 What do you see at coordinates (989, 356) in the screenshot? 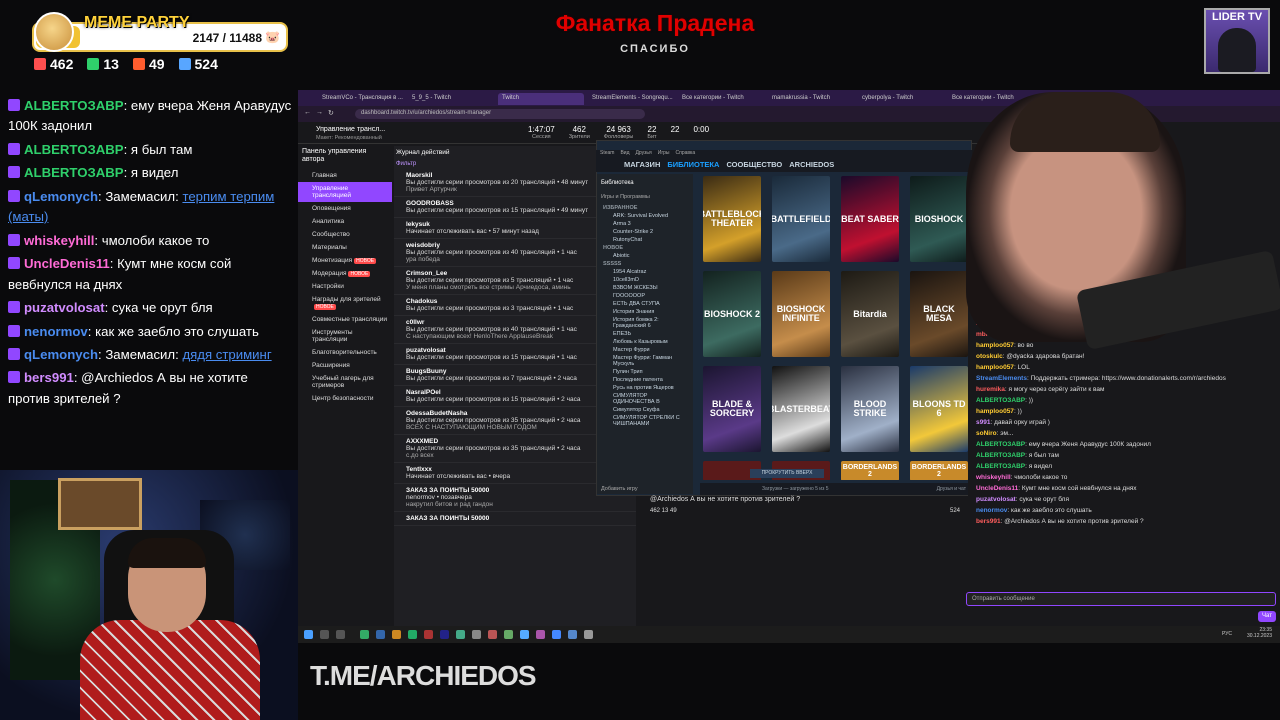
I see `chat-username: otoskulc` at bounding box center [989, 356].